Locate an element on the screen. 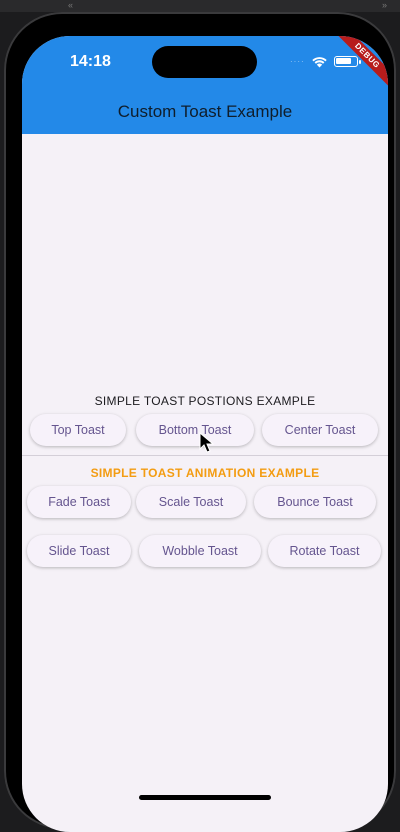 The width and height of the screenshot is (400, 832). rotate-toast-button: Rotate Toast is located at coordinates (324, 551).